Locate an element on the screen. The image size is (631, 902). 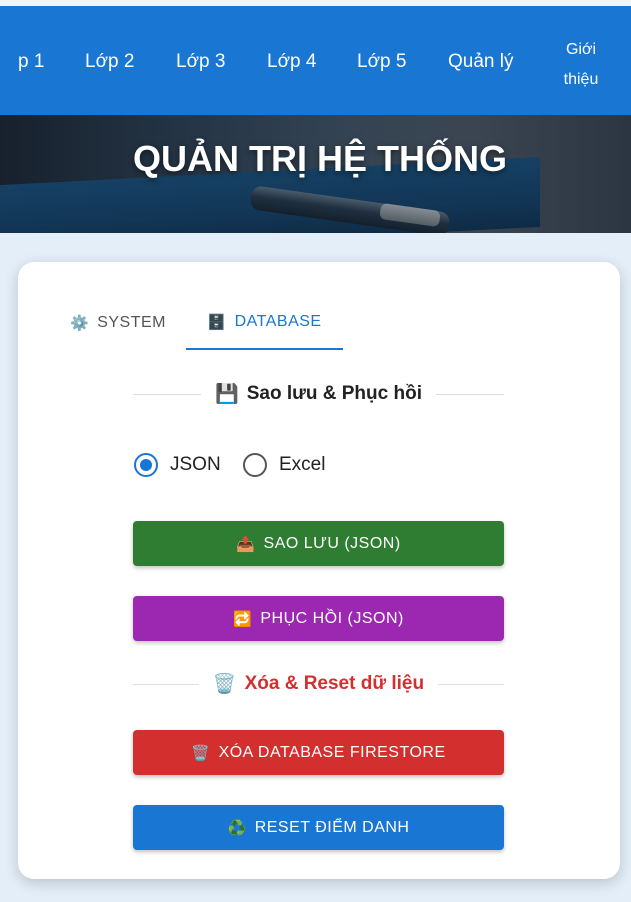
file-cabinet-icon: 🗄️ is located at coordinates (217, 322).